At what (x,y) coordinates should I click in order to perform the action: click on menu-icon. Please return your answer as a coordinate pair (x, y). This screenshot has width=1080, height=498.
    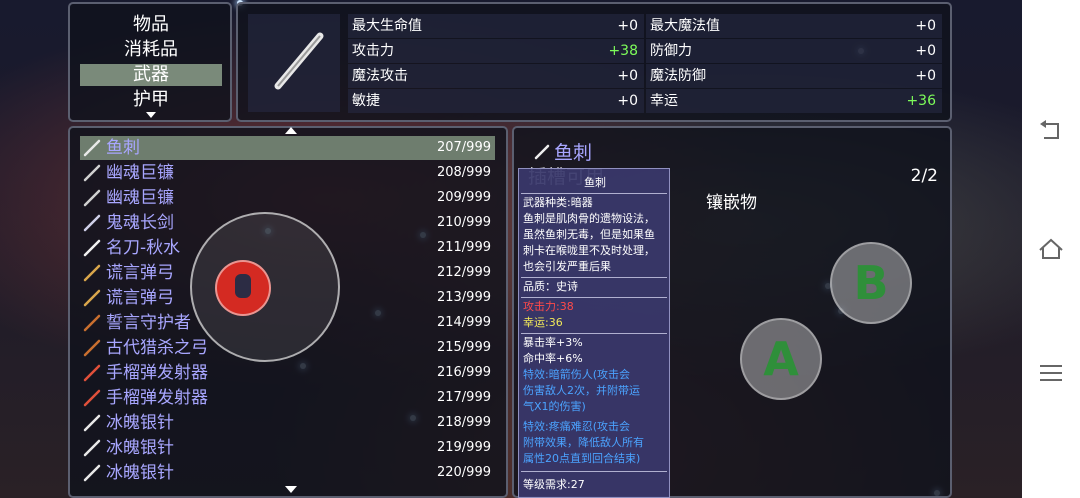
    Looking at the image, I should click on (1051, 373).